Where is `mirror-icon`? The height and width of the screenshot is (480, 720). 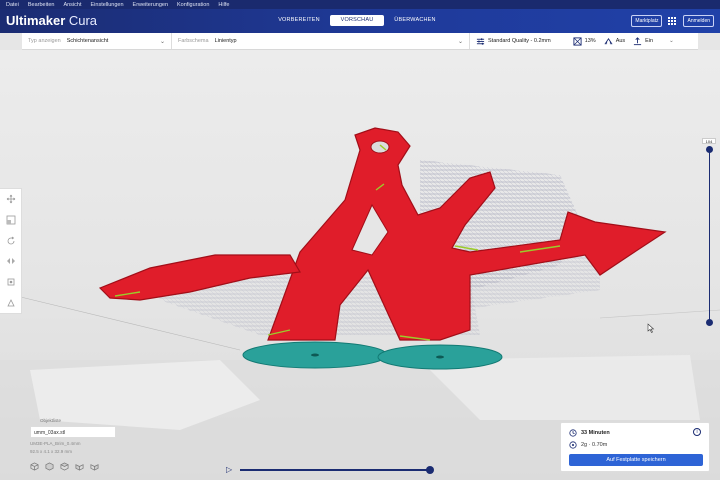 mirror-icon is located at coordinates (11, 261).